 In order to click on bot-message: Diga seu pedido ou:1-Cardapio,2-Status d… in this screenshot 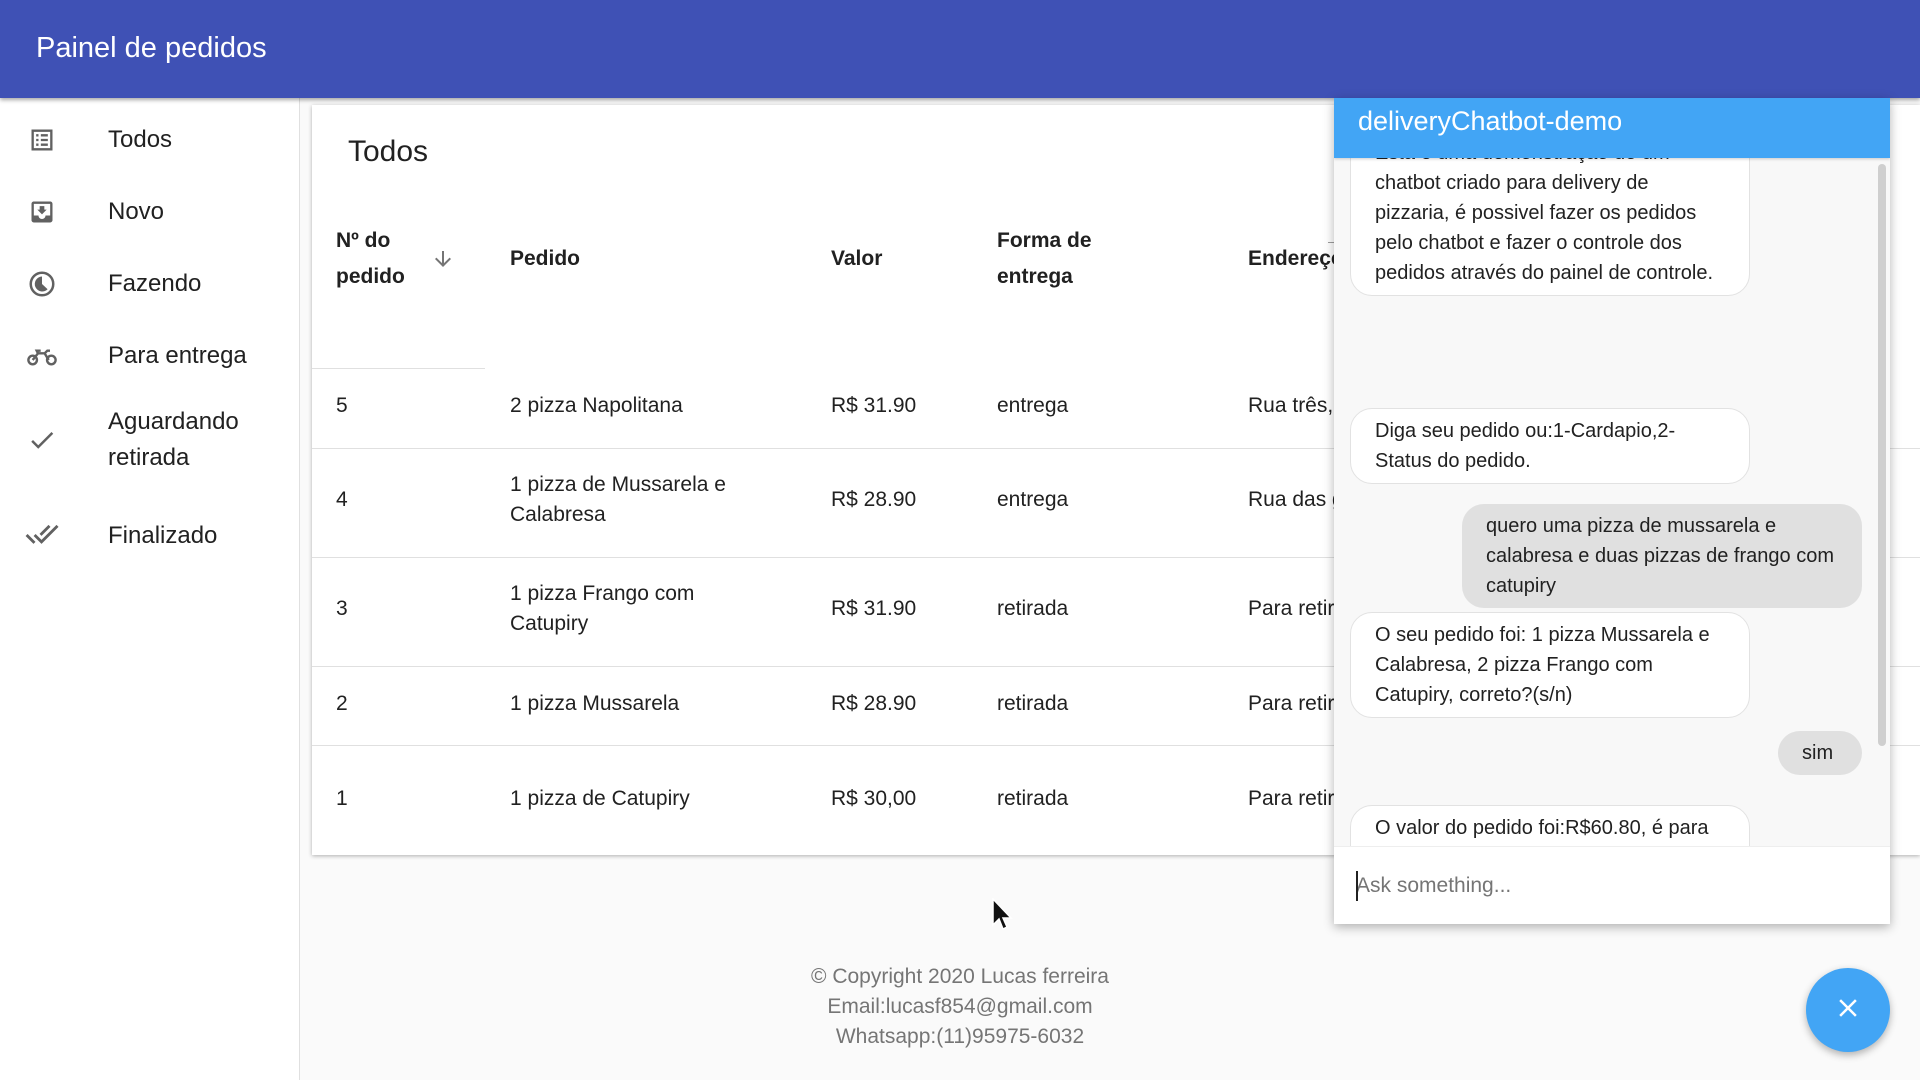, I will do `click(1550, 446)`.